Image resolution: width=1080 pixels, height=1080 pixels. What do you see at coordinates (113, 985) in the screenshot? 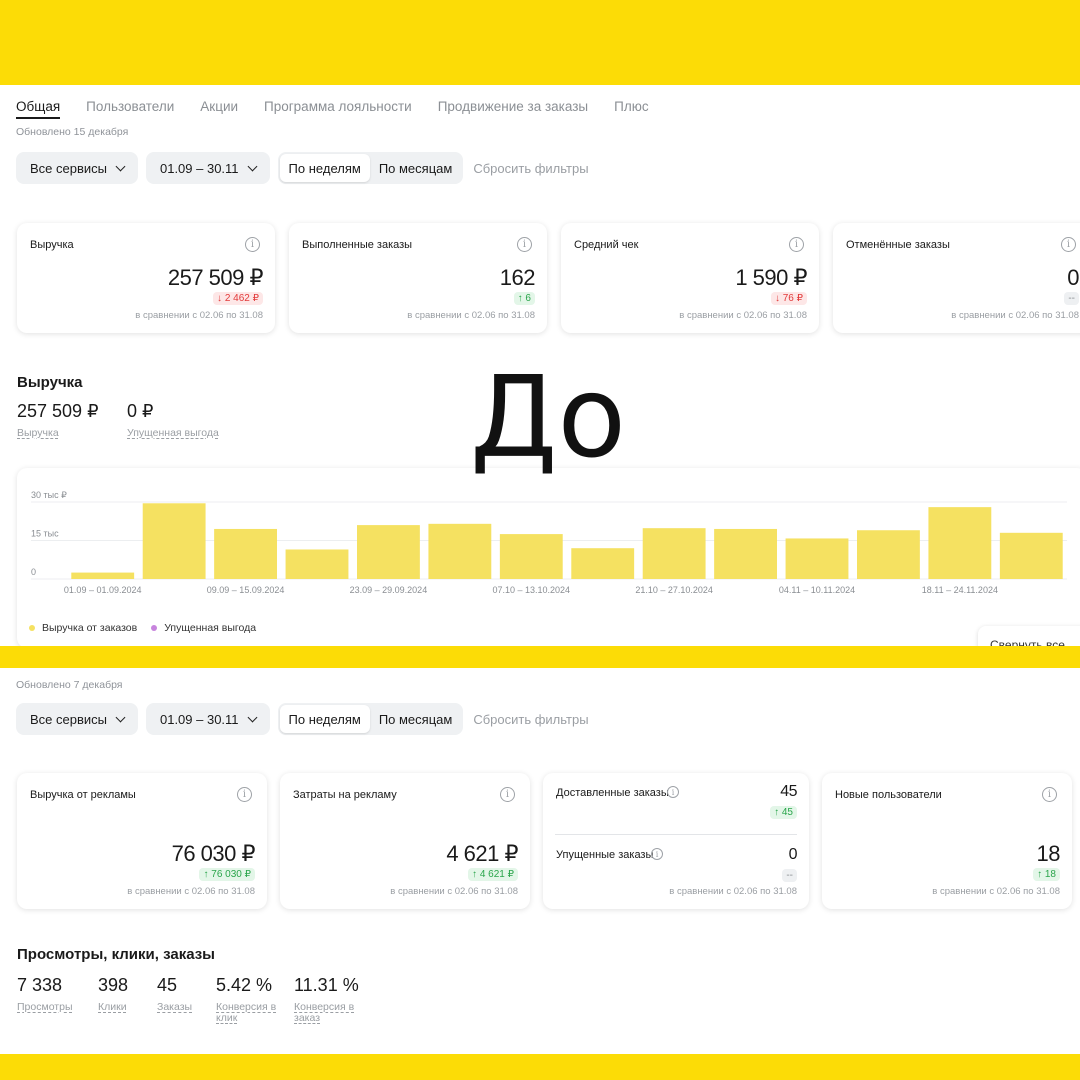
I see `metric-value: 398` at bounding box center [113, 985].